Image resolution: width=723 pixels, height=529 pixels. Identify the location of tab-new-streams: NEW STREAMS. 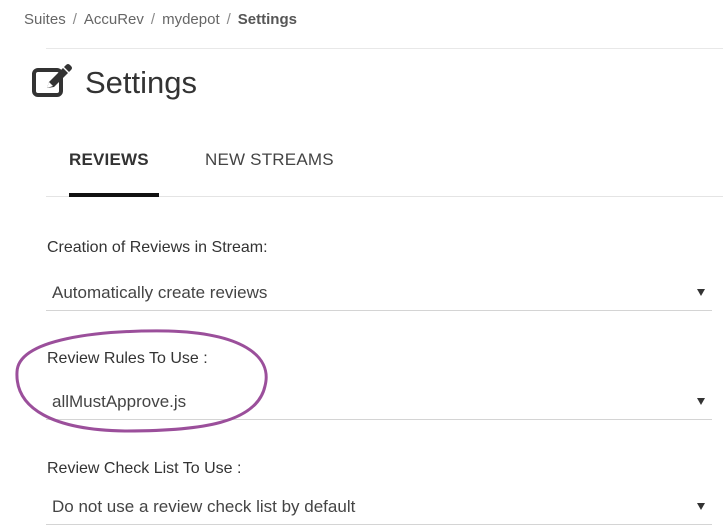
(280, 171).